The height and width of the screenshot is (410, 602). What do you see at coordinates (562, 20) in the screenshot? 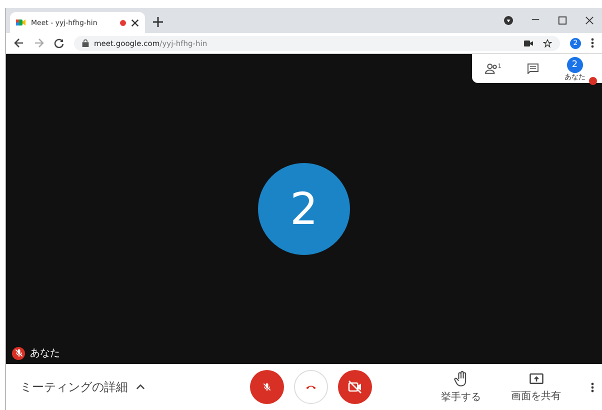
I see `maximize-icon` at bounding box center [562, 20].